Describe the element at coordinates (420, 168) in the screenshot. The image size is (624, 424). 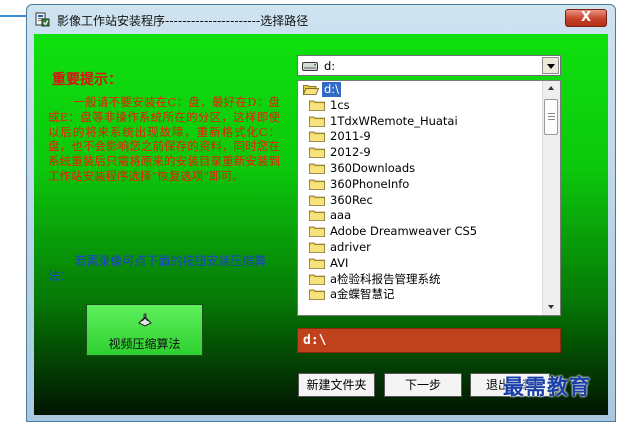
I see `directory-item: 360Downloads` at that location.